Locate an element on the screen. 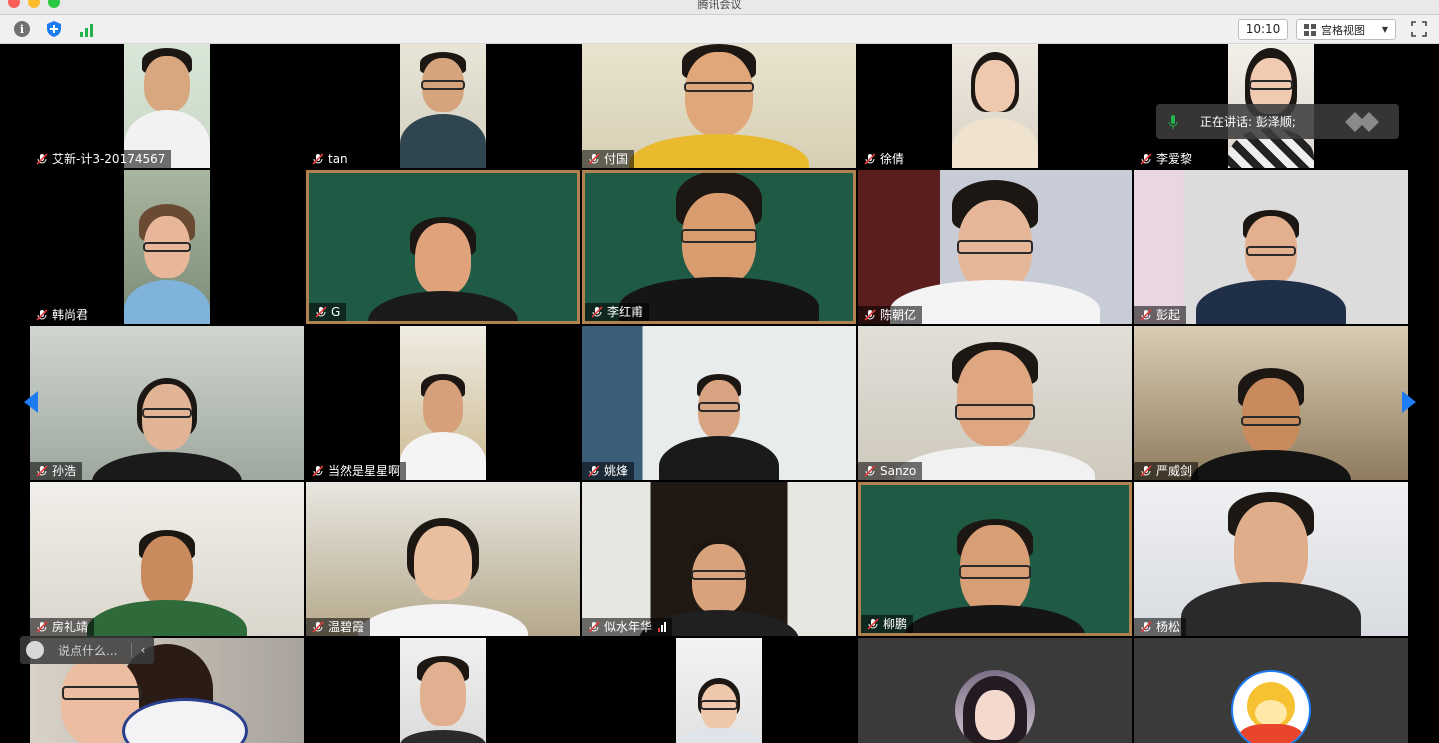 This screenshot has height=743, width=1439. participant-name-tag: 付国 is located at coordinates (608, 159).